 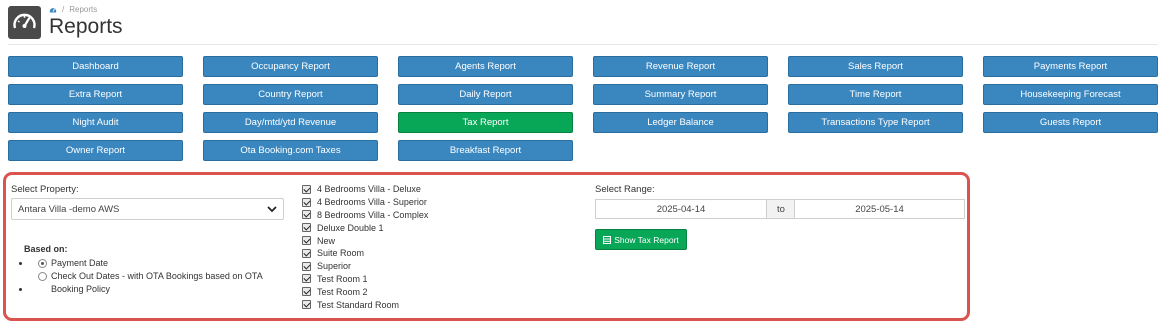 What do you see at coordinates (290, 66) in the screenshot?
I see `report-button-occupancy-report: Occupancy Report` at bounding box center [290, 66].